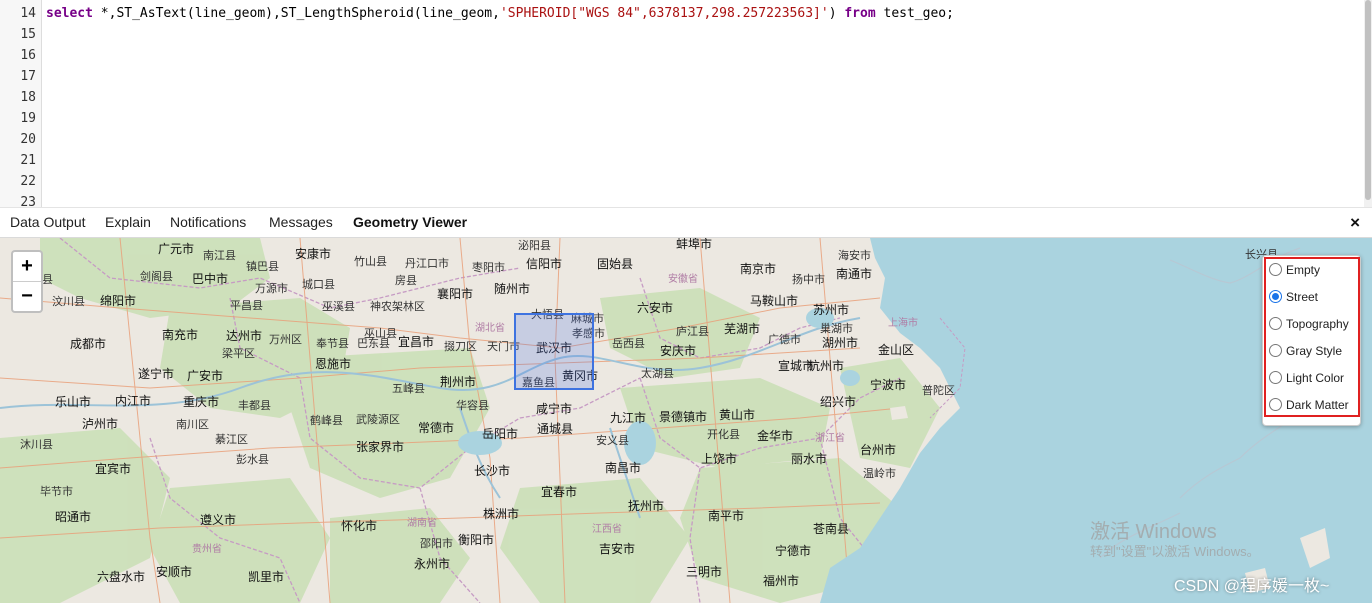  What do you see at coordinates (244, 336) in the screenshot?
I see `place-label: 达州市` at bounding box center [244, 336].